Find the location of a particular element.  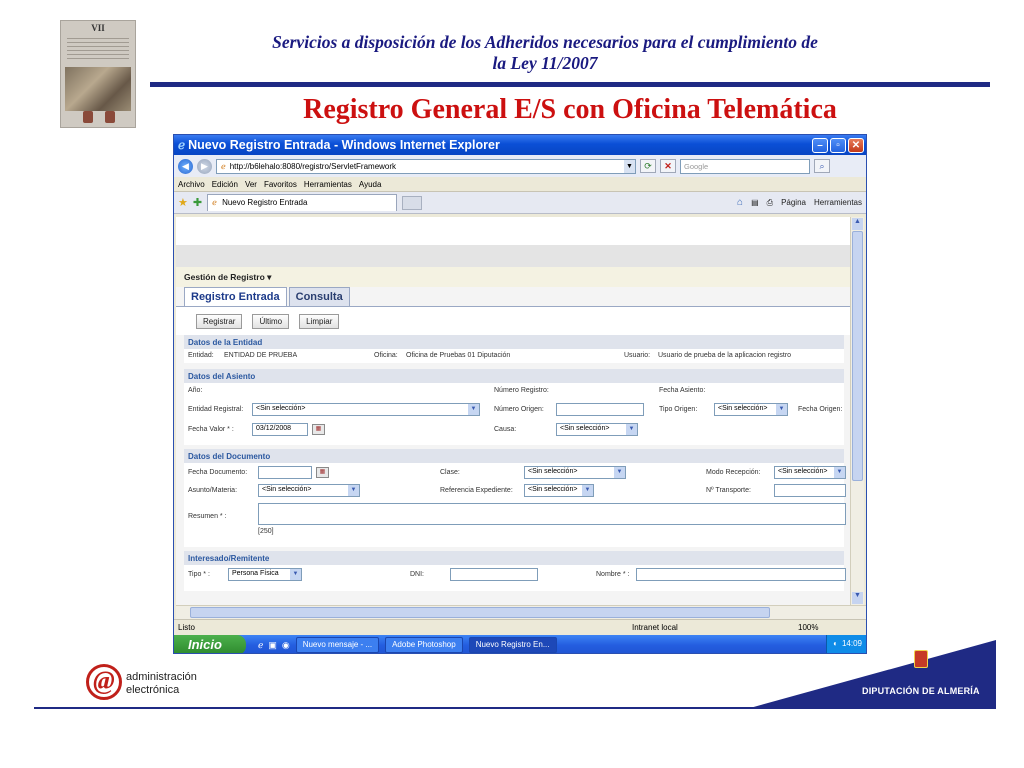

add-favorite-icon: ✚ is located at coordinates (197, 202).